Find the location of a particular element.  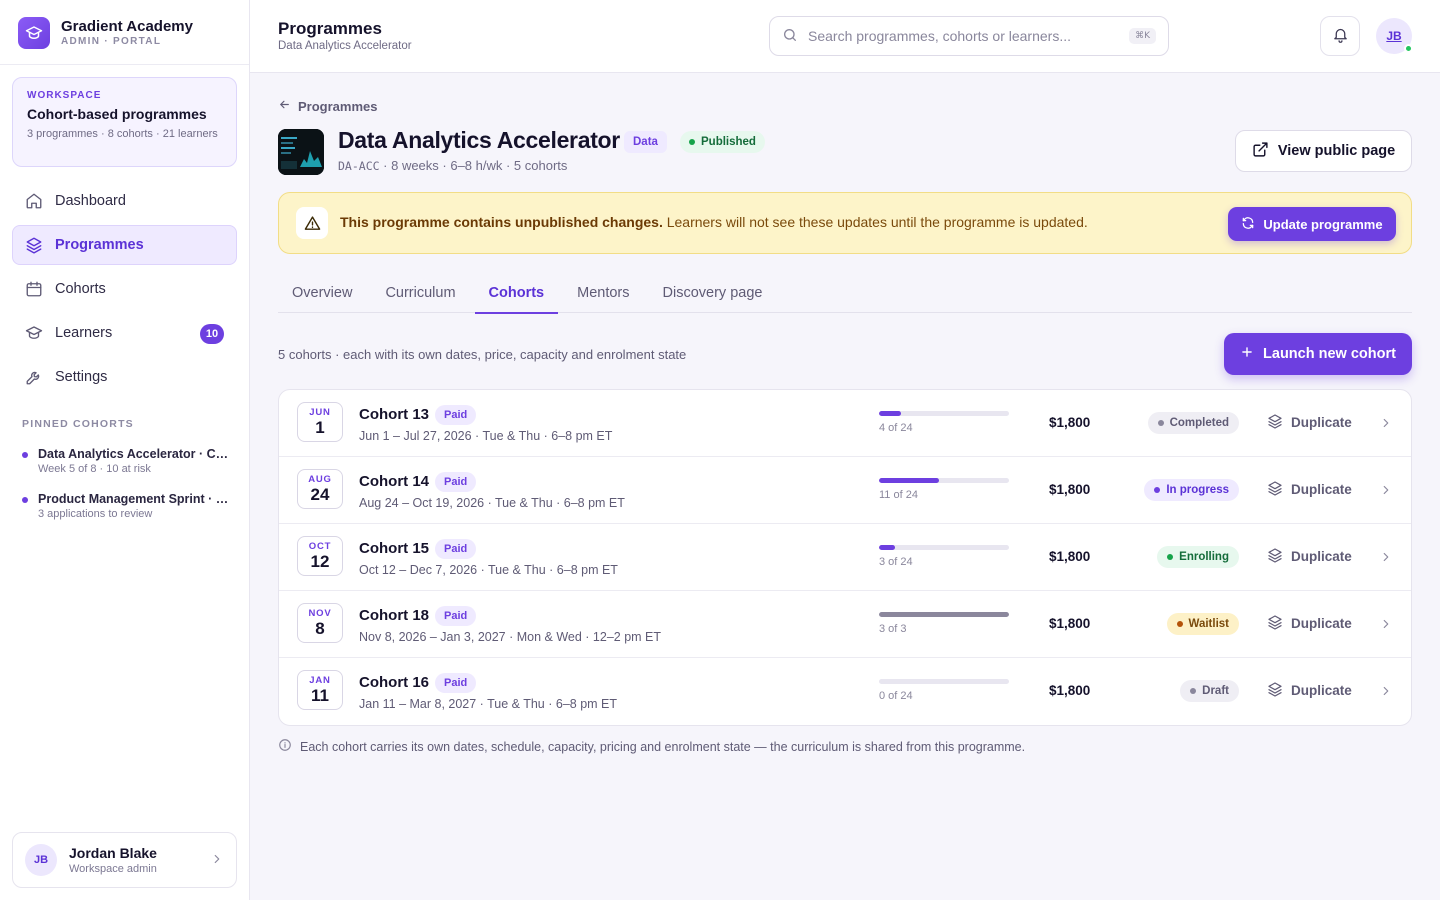

tab-cohorts: Cohorts is located at coordinates (516, 293).